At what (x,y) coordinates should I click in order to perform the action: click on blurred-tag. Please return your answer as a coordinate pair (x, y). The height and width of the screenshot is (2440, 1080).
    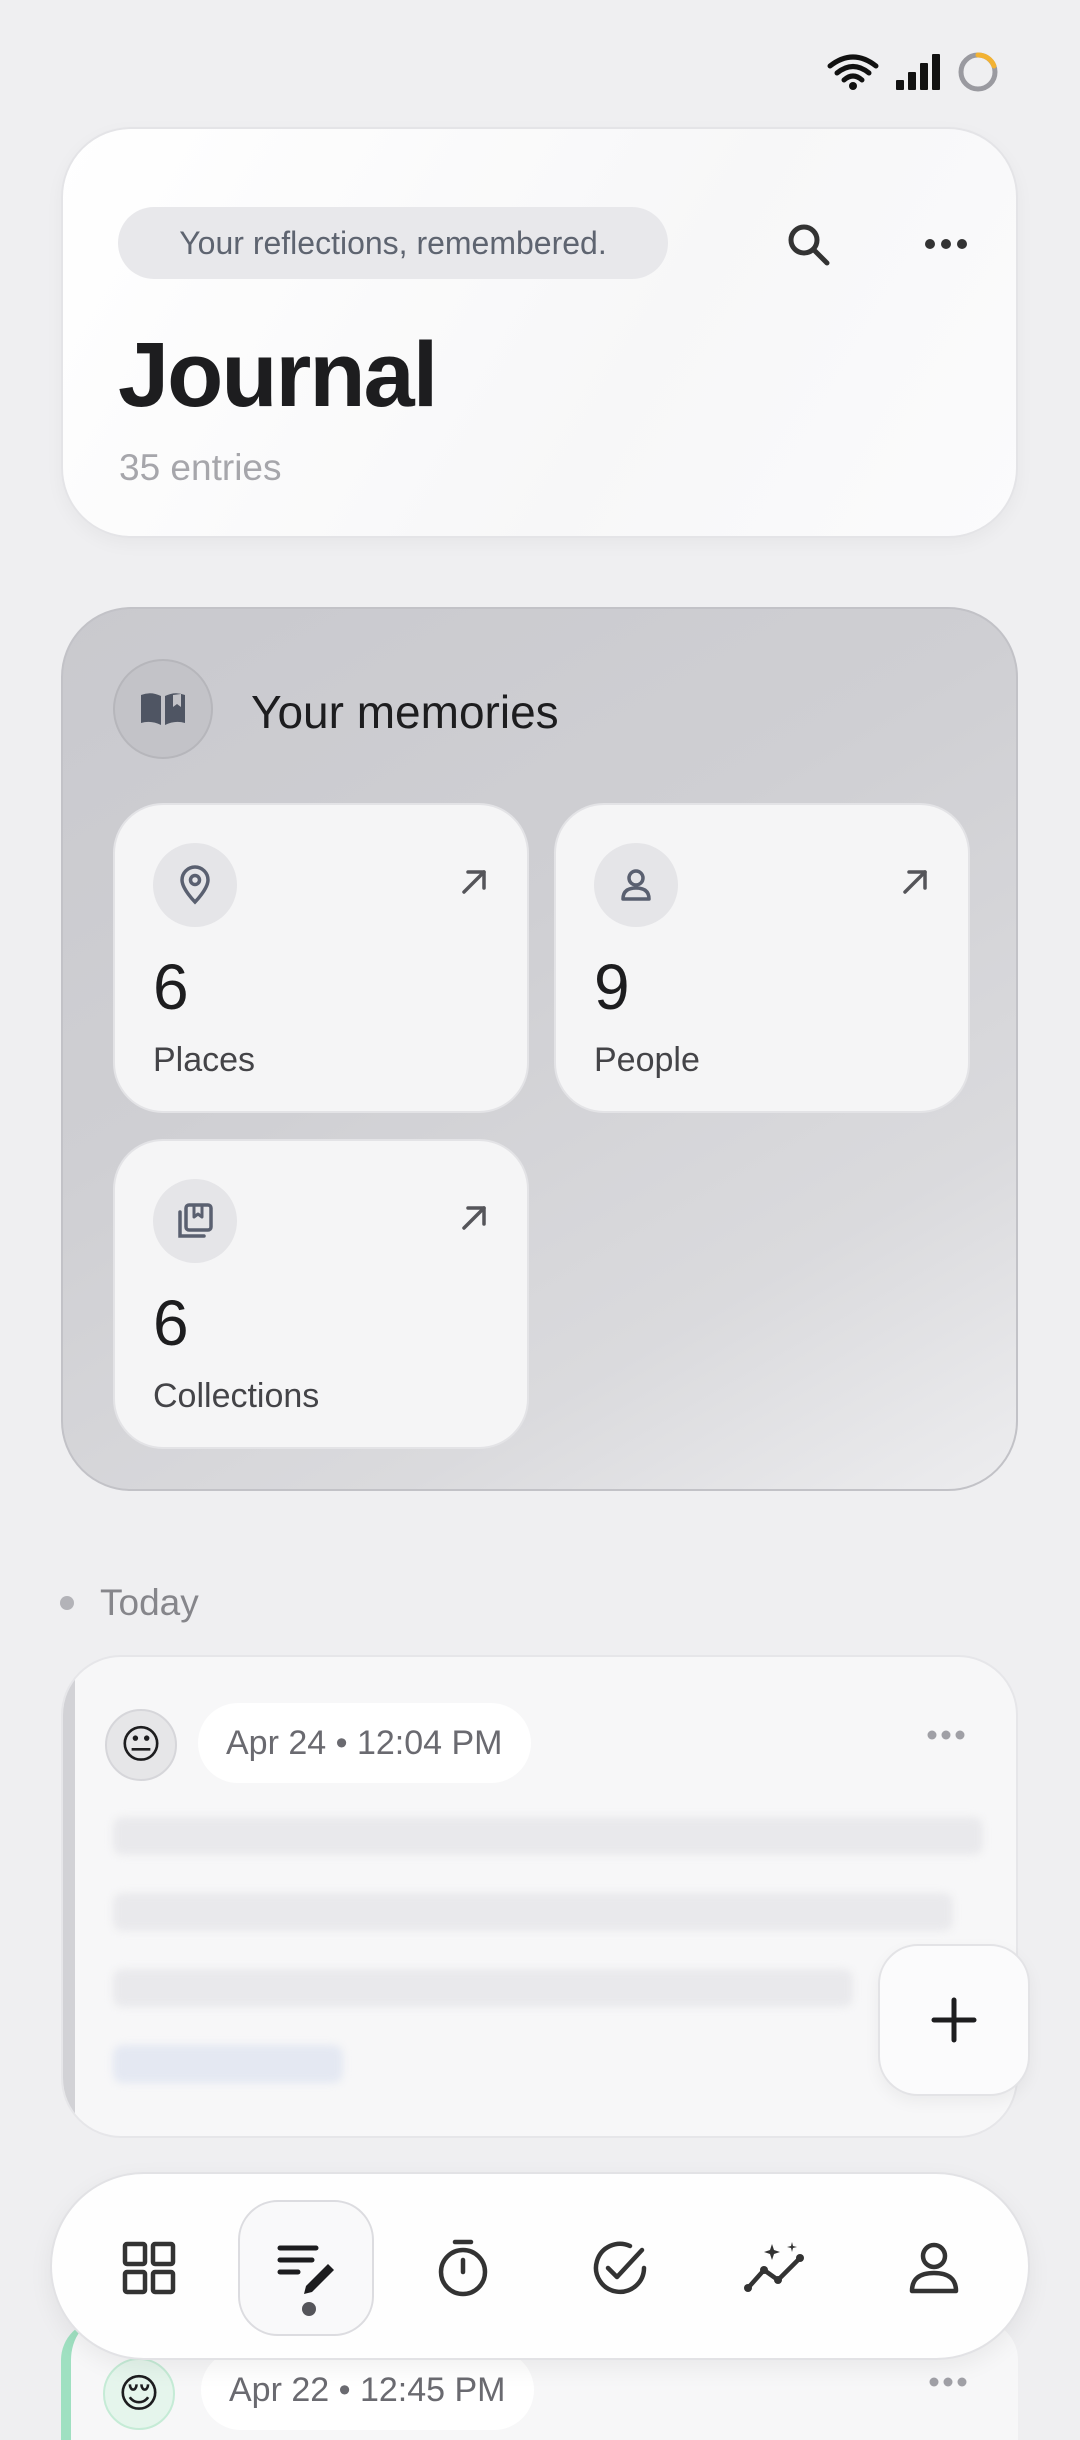
    Looking at the image, I should click on (228, 2064).